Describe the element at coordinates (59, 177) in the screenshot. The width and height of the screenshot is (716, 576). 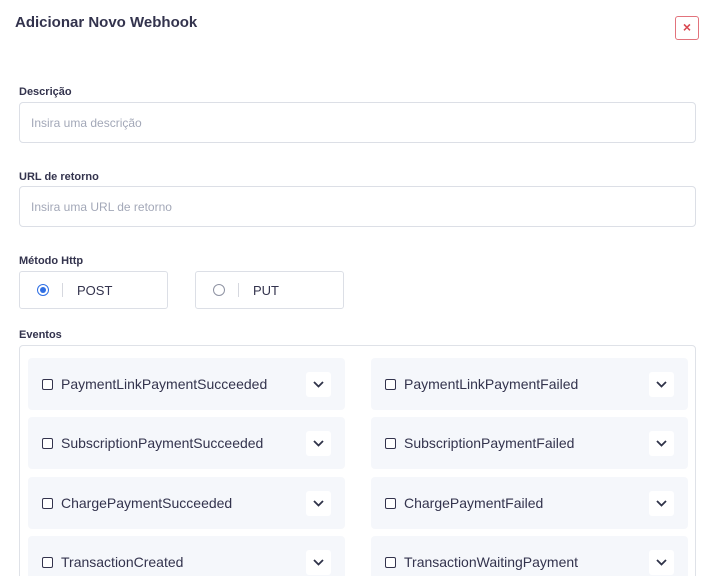
I see `return-url-label: URL de retorno` at that location.